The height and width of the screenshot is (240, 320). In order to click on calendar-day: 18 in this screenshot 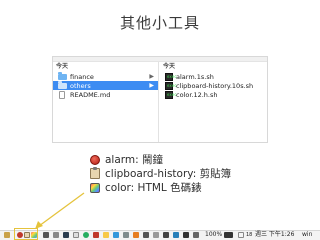, I will do `click(249, 235)`.